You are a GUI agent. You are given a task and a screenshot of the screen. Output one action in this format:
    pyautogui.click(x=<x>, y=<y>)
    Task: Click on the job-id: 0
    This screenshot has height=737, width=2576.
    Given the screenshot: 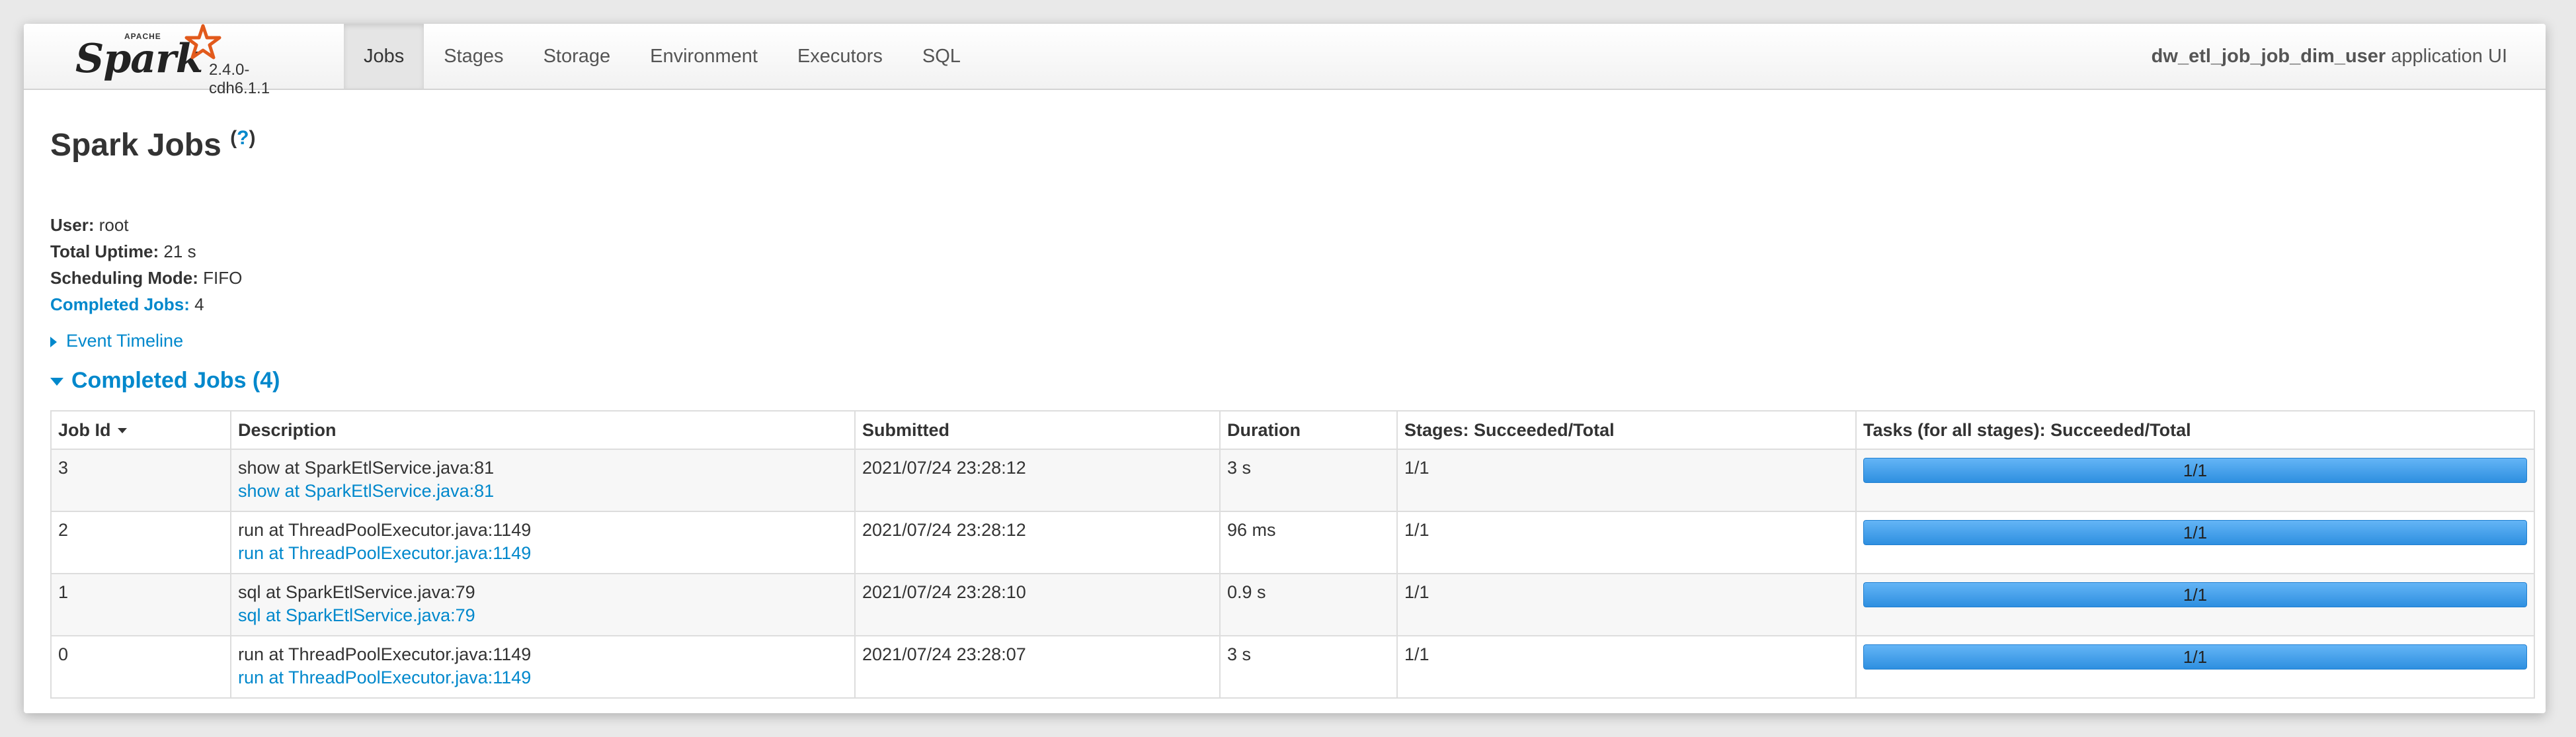 What is the action you would take?
    pyautogui.click(x=140, y=667)
    